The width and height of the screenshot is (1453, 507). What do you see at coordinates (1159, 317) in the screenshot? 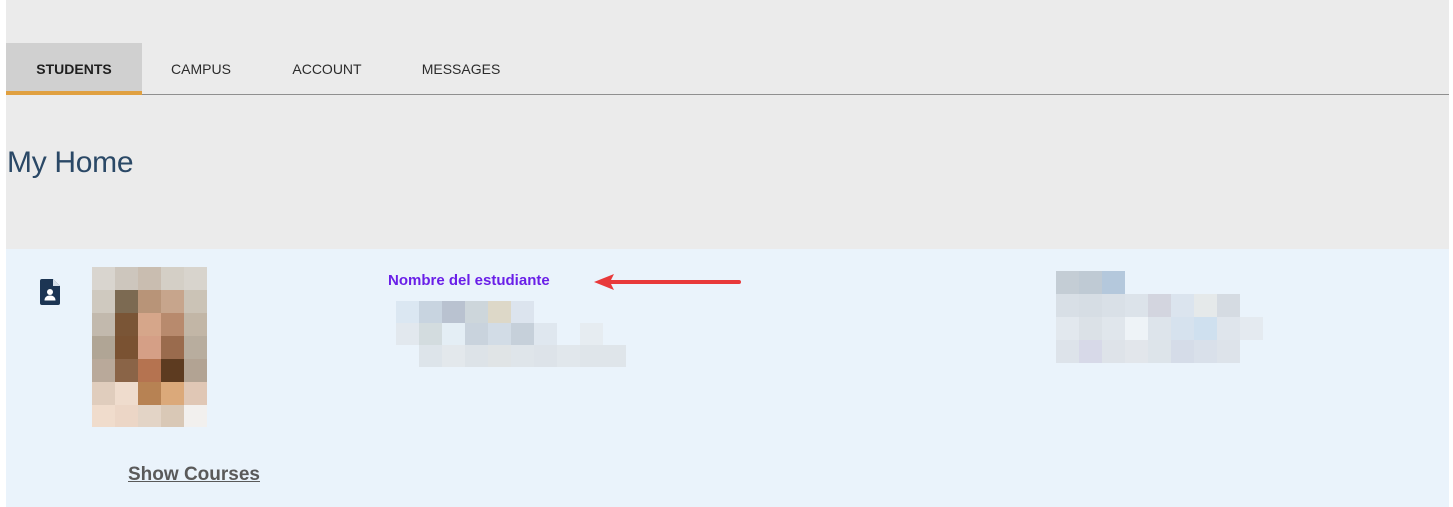
I see `redacted-student-details` at bounding box center [1159, 317].